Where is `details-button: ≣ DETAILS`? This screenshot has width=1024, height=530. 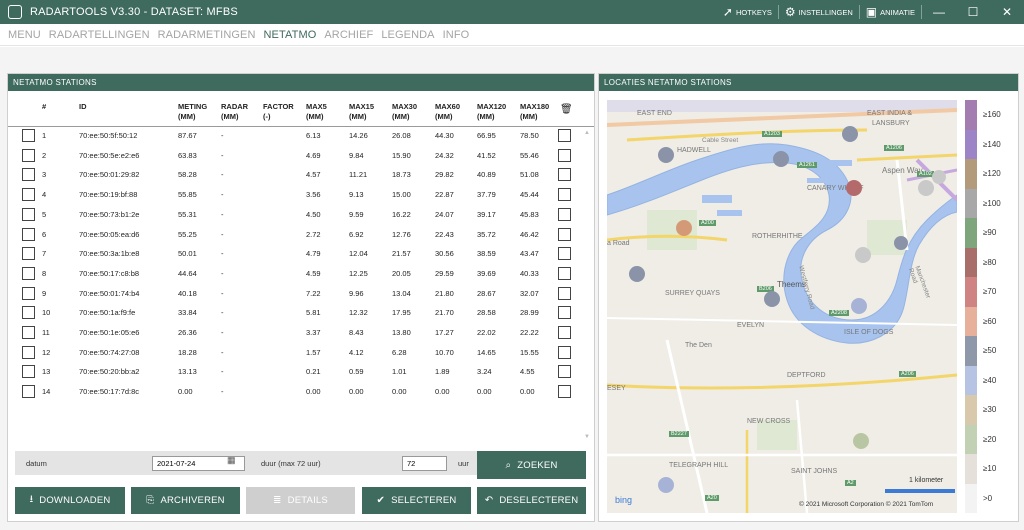 details-button: ≣ DETAILS is located at coordinates (300, 500).